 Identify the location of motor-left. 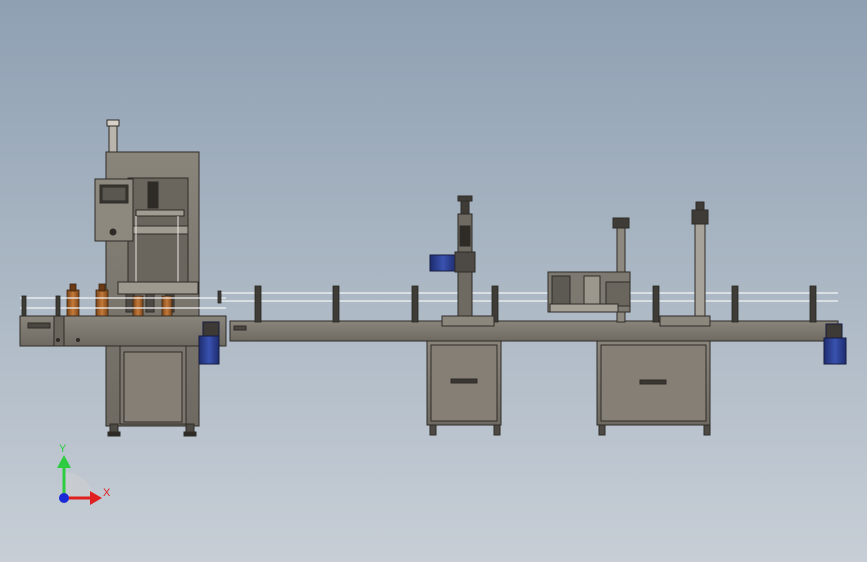
(209, 350).